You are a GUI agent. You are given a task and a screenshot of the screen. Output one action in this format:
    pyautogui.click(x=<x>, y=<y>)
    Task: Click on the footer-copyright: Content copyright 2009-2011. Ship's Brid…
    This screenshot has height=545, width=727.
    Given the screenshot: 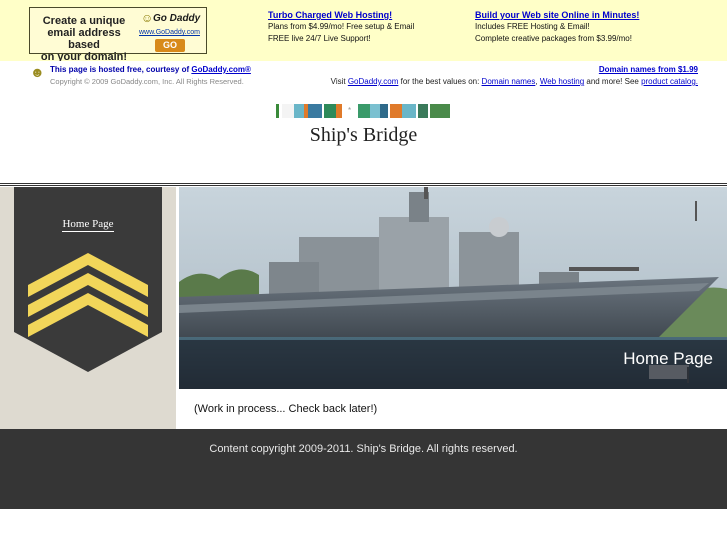 What is the action you would take?
    pyautogui.click(x=363, y=449)
    